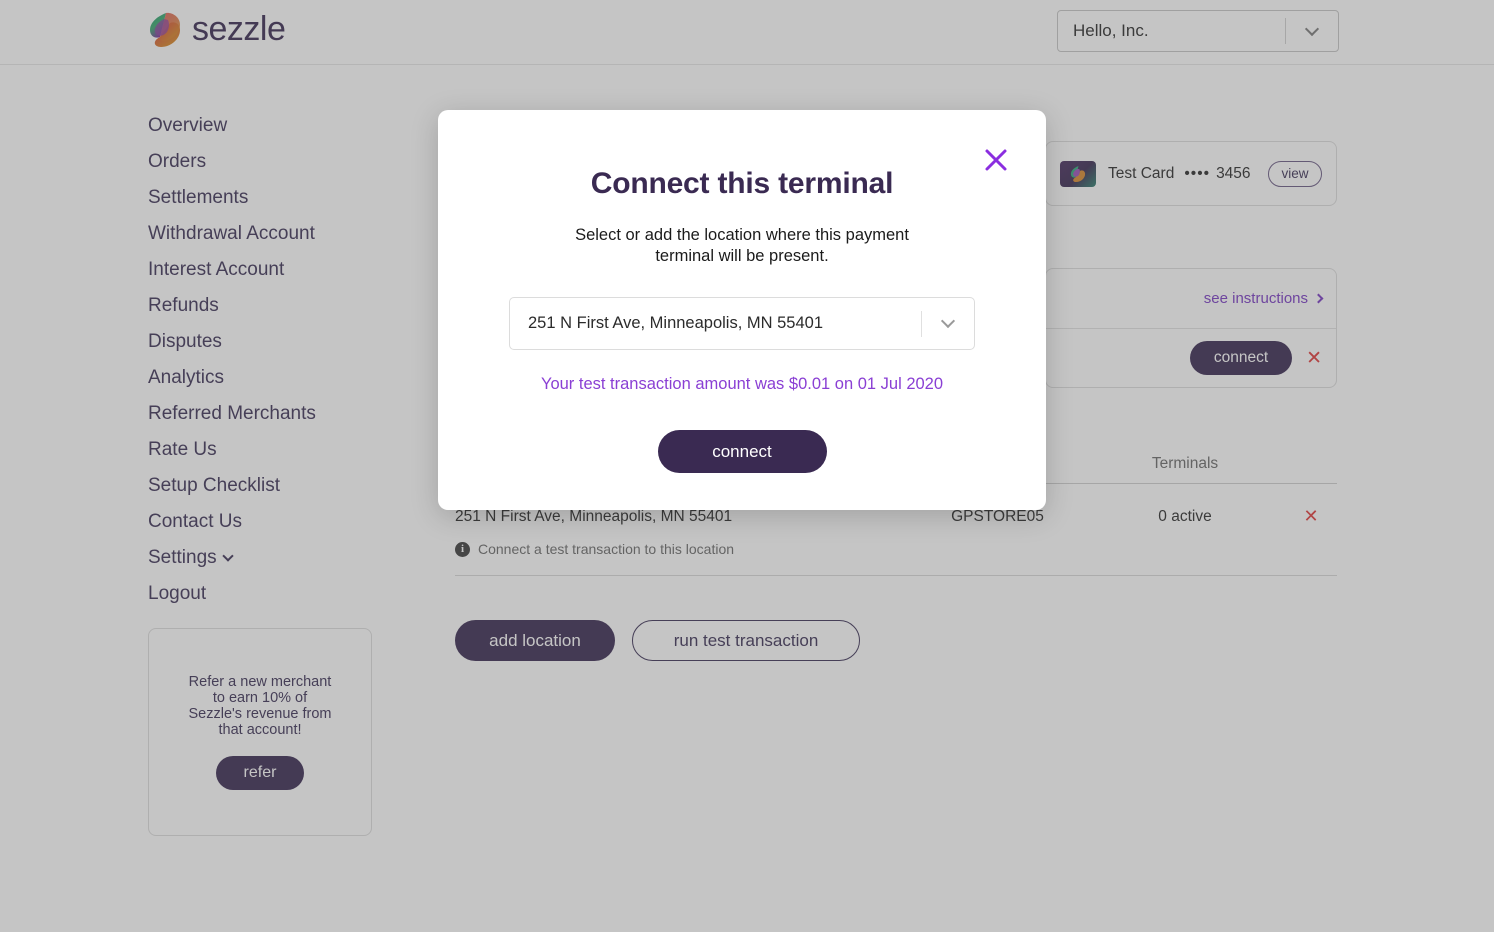 The height and width of the screenshot is (932, 1494). What do you see at coordinates (996, 160) in the screenshot?
I see `close-icon` at bounding box center [996, 160].